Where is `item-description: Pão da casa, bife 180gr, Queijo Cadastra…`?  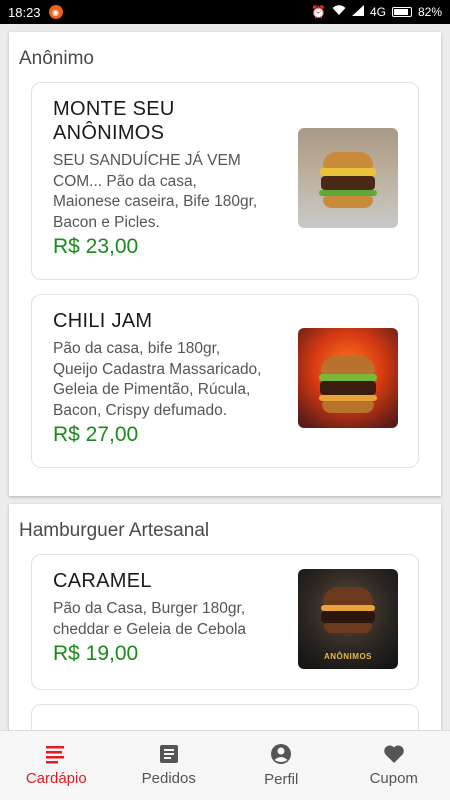 item-description: Pão da casa, bife 180gr, Queijo Cadastra… is located at coordinates (157, 379).